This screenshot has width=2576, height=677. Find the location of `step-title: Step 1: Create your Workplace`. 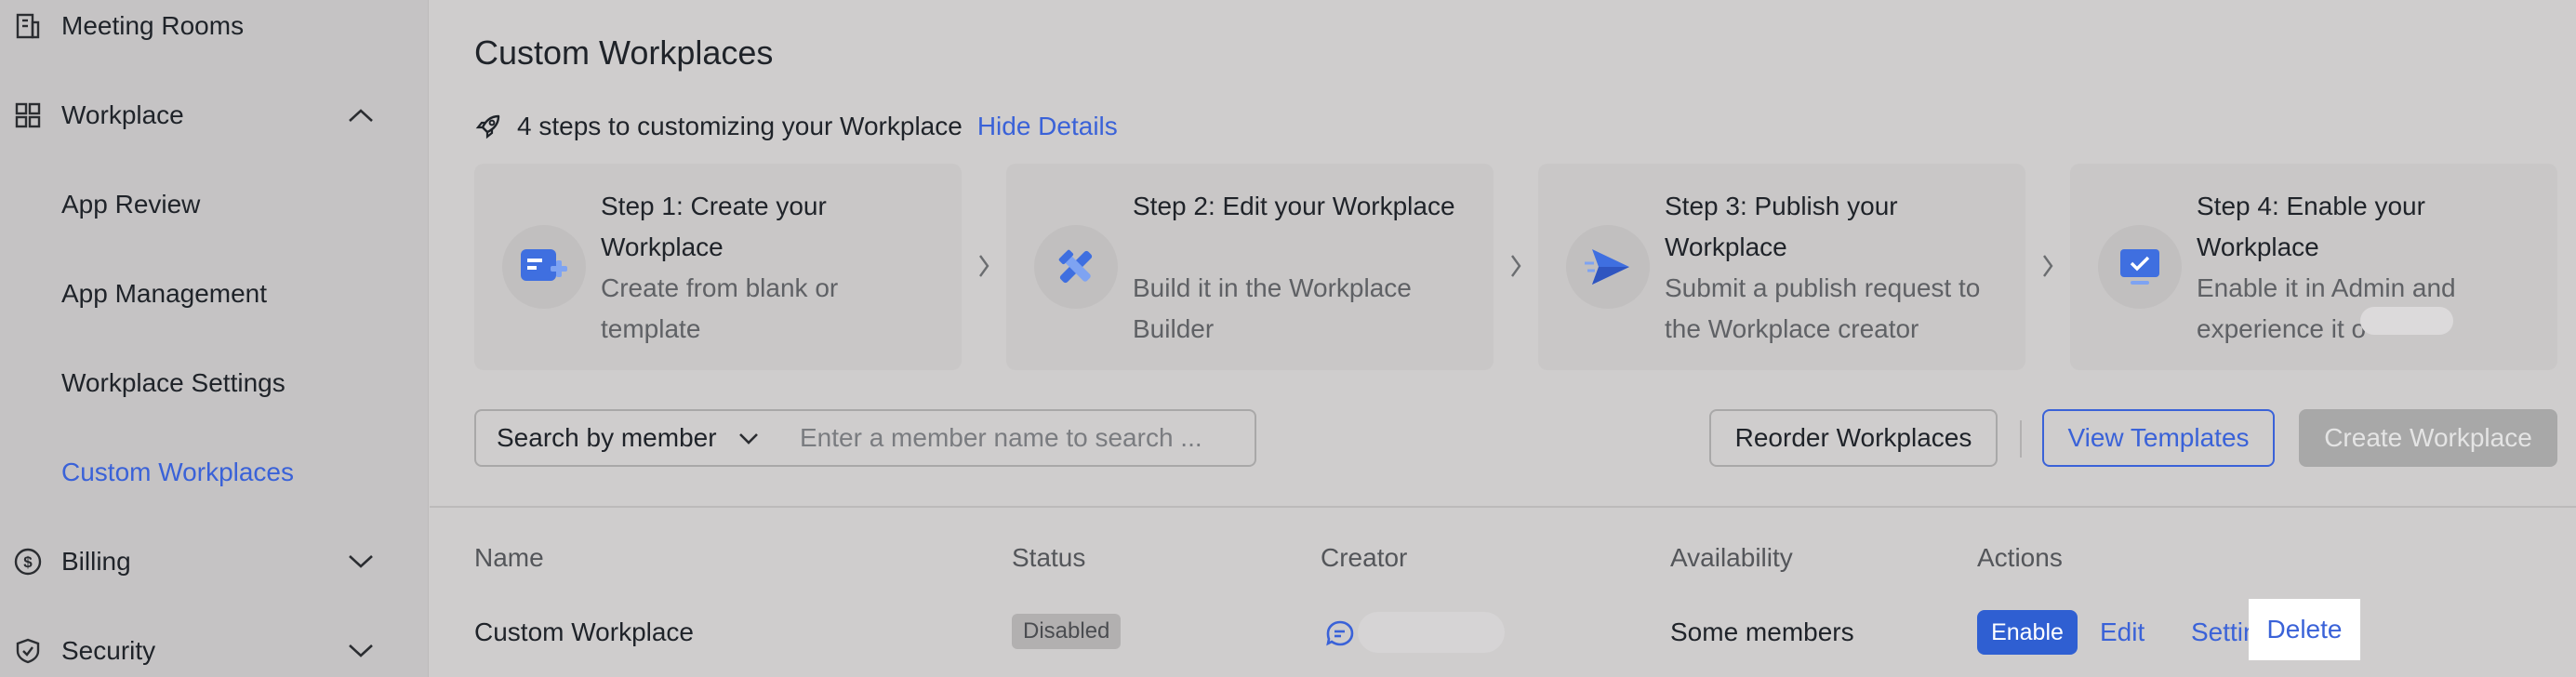

step-title: Step 1: Create your Workplace is located at coordinates (714, 226).